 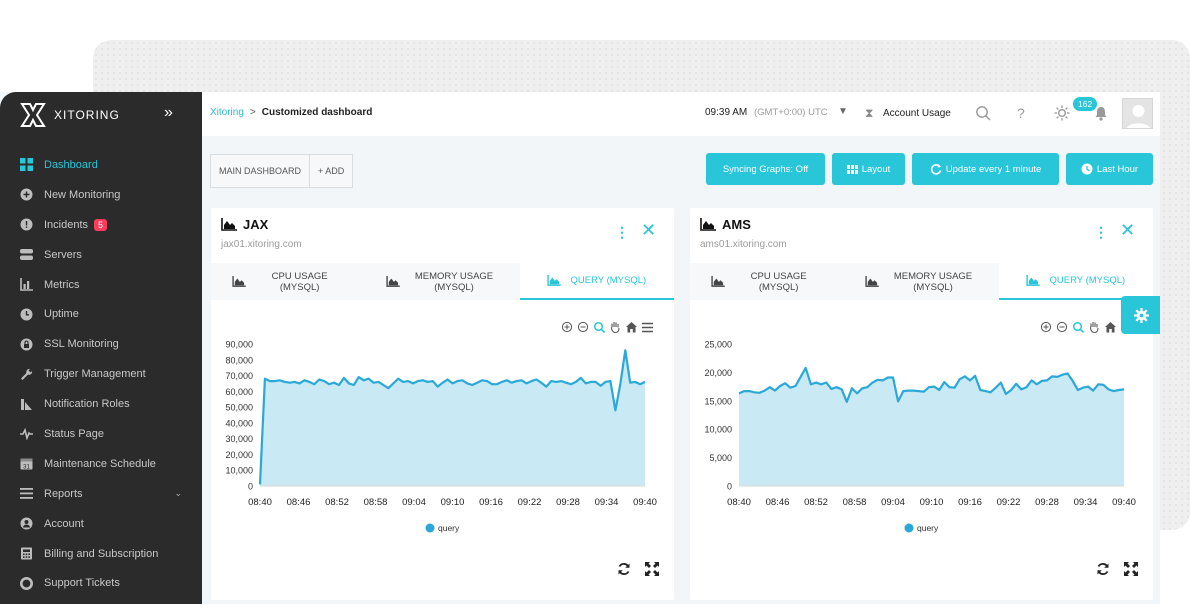 I want to click on panel-host: ams01.xitoring.com, so click(x=743, y=244).